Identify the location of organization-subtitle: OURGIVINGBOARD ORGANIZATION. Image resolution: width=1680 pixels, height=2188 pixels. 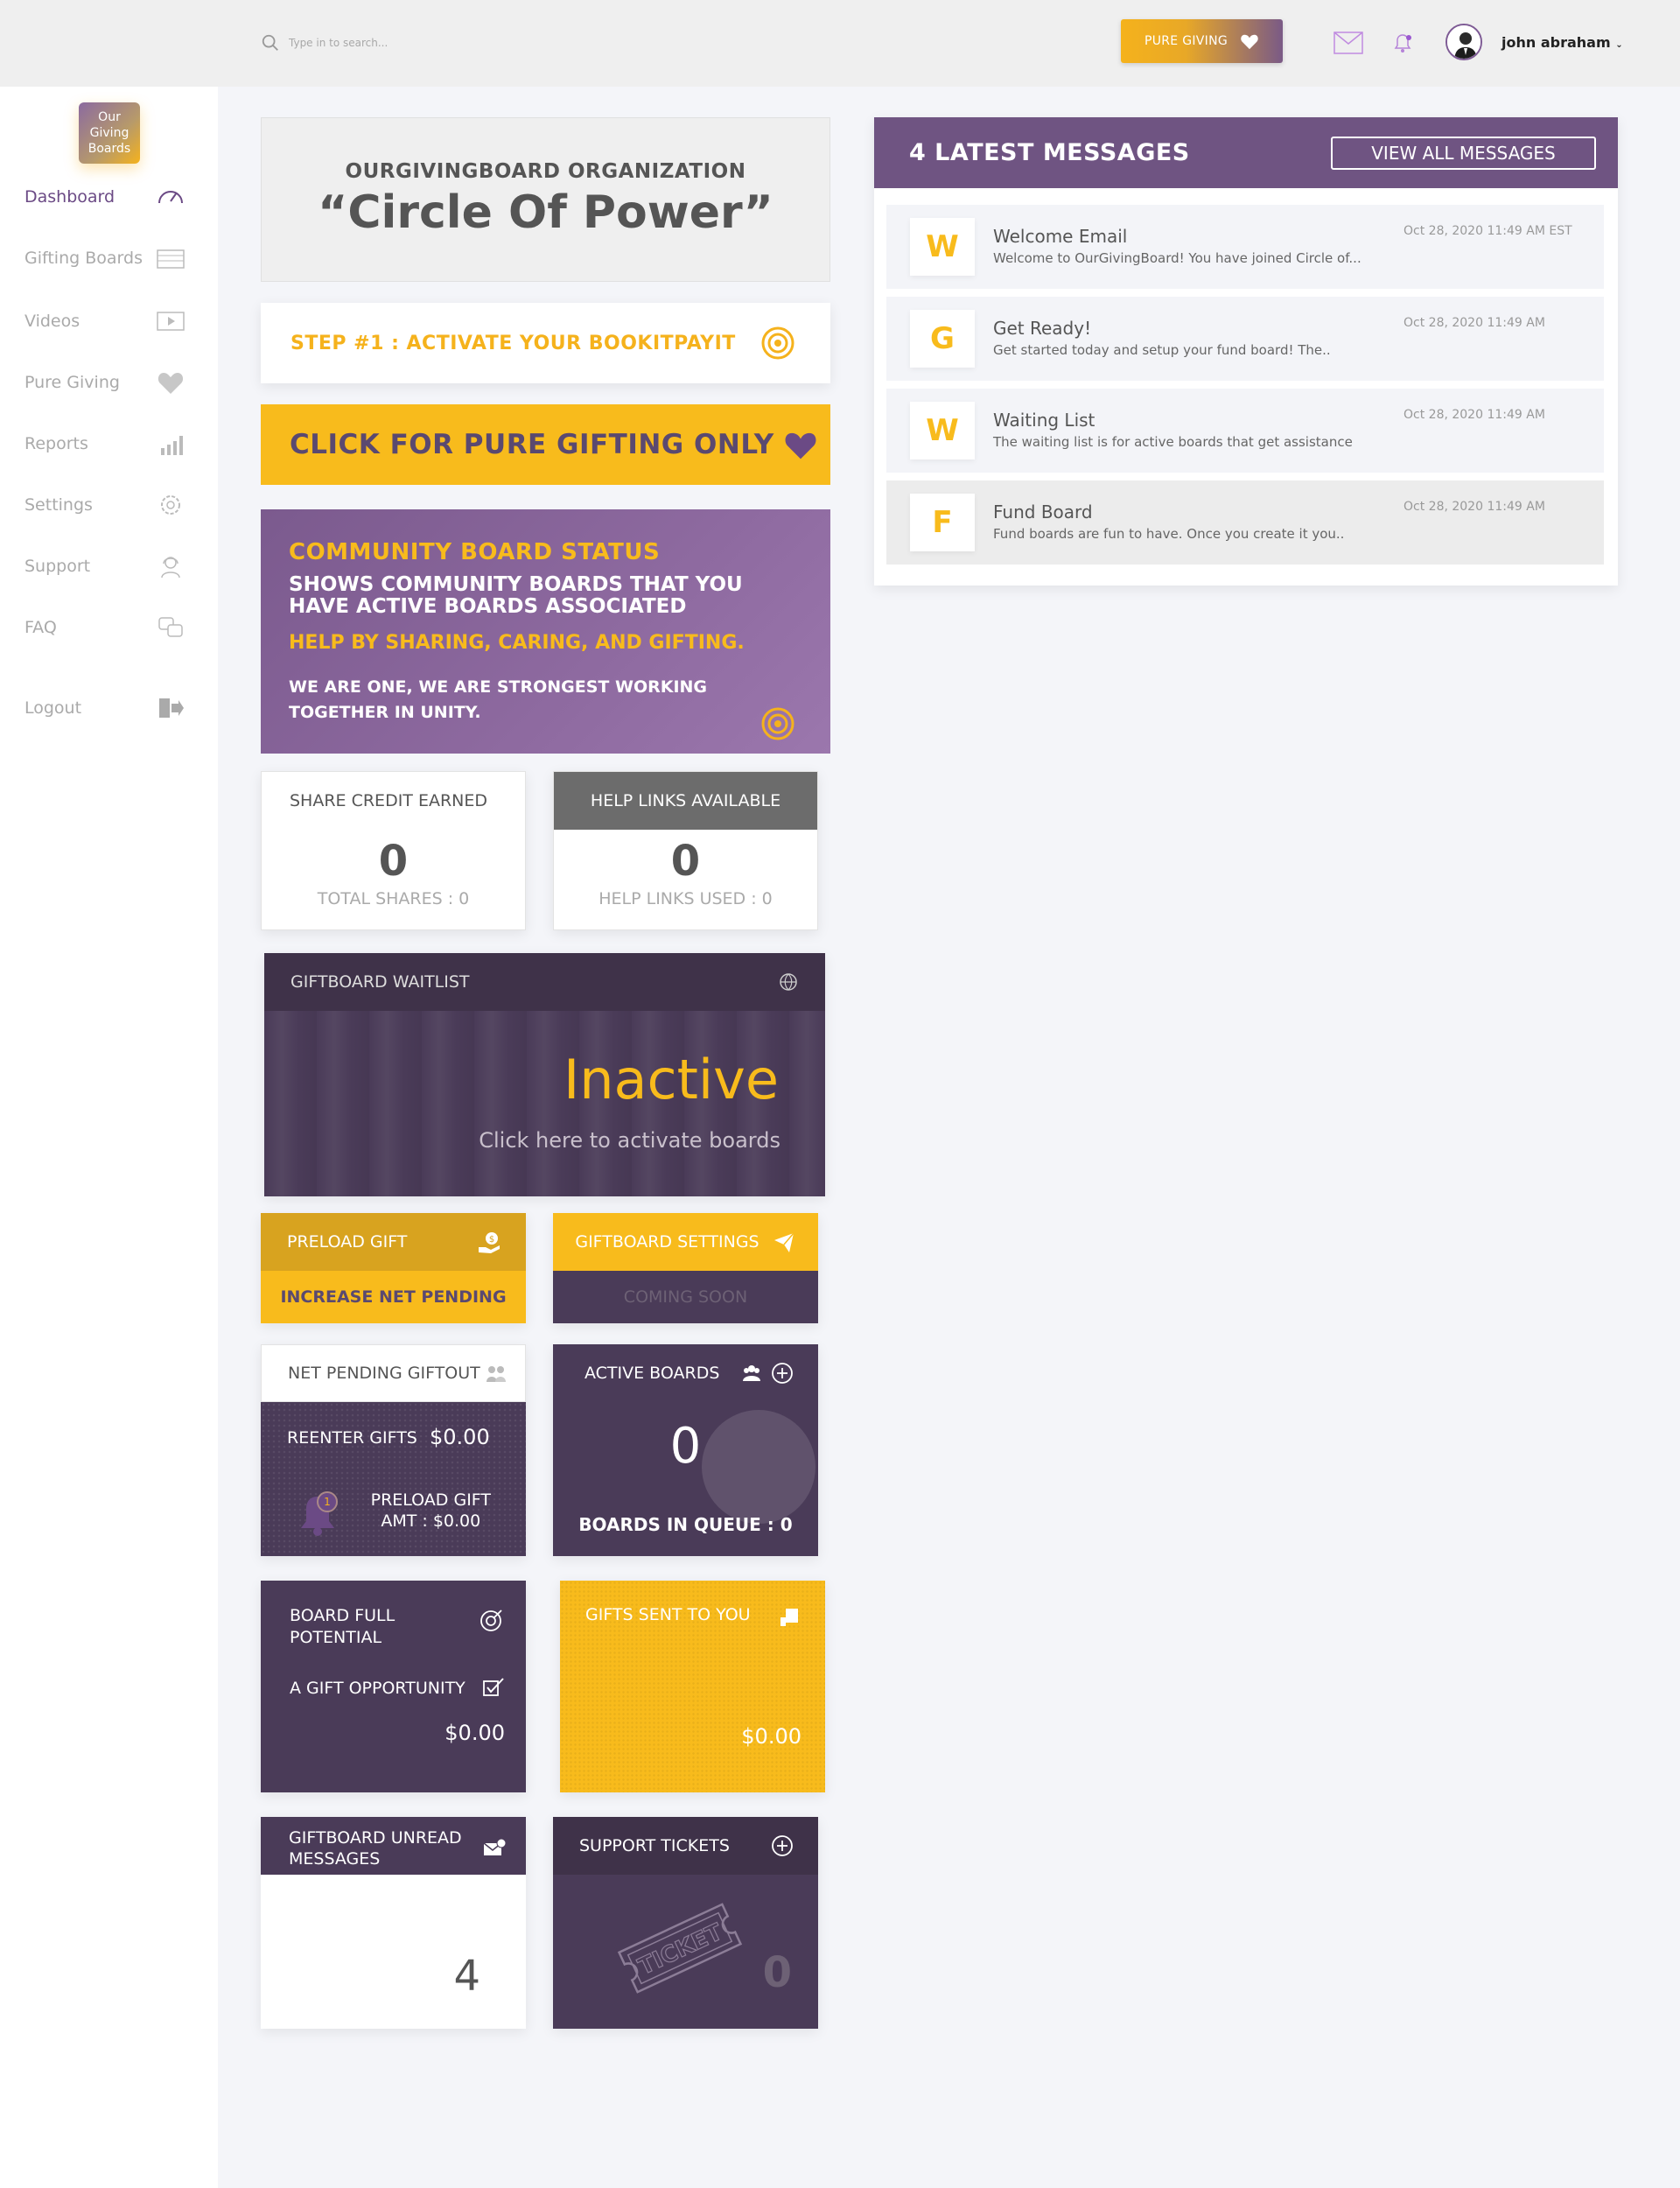
(545, 171).